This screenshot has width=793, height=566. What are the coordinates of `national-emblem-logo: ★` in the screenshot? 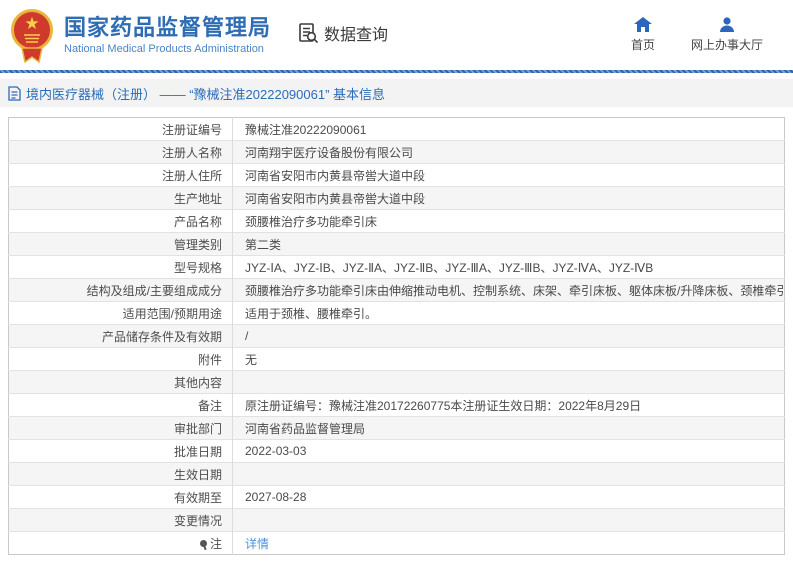 It's located at (32, 35).